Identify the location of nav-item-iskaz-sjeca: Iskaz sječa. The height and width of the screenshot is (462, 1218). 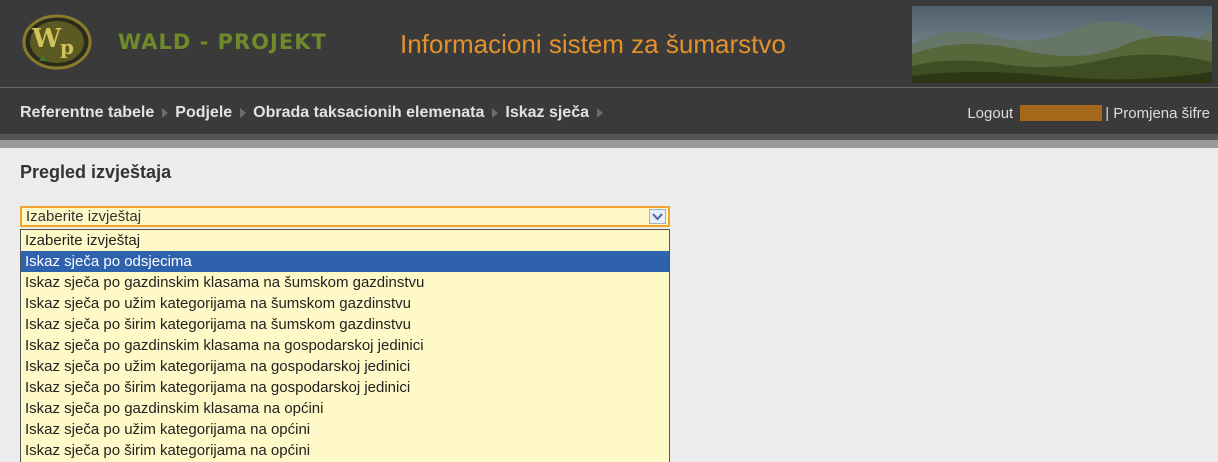
(547, 113).